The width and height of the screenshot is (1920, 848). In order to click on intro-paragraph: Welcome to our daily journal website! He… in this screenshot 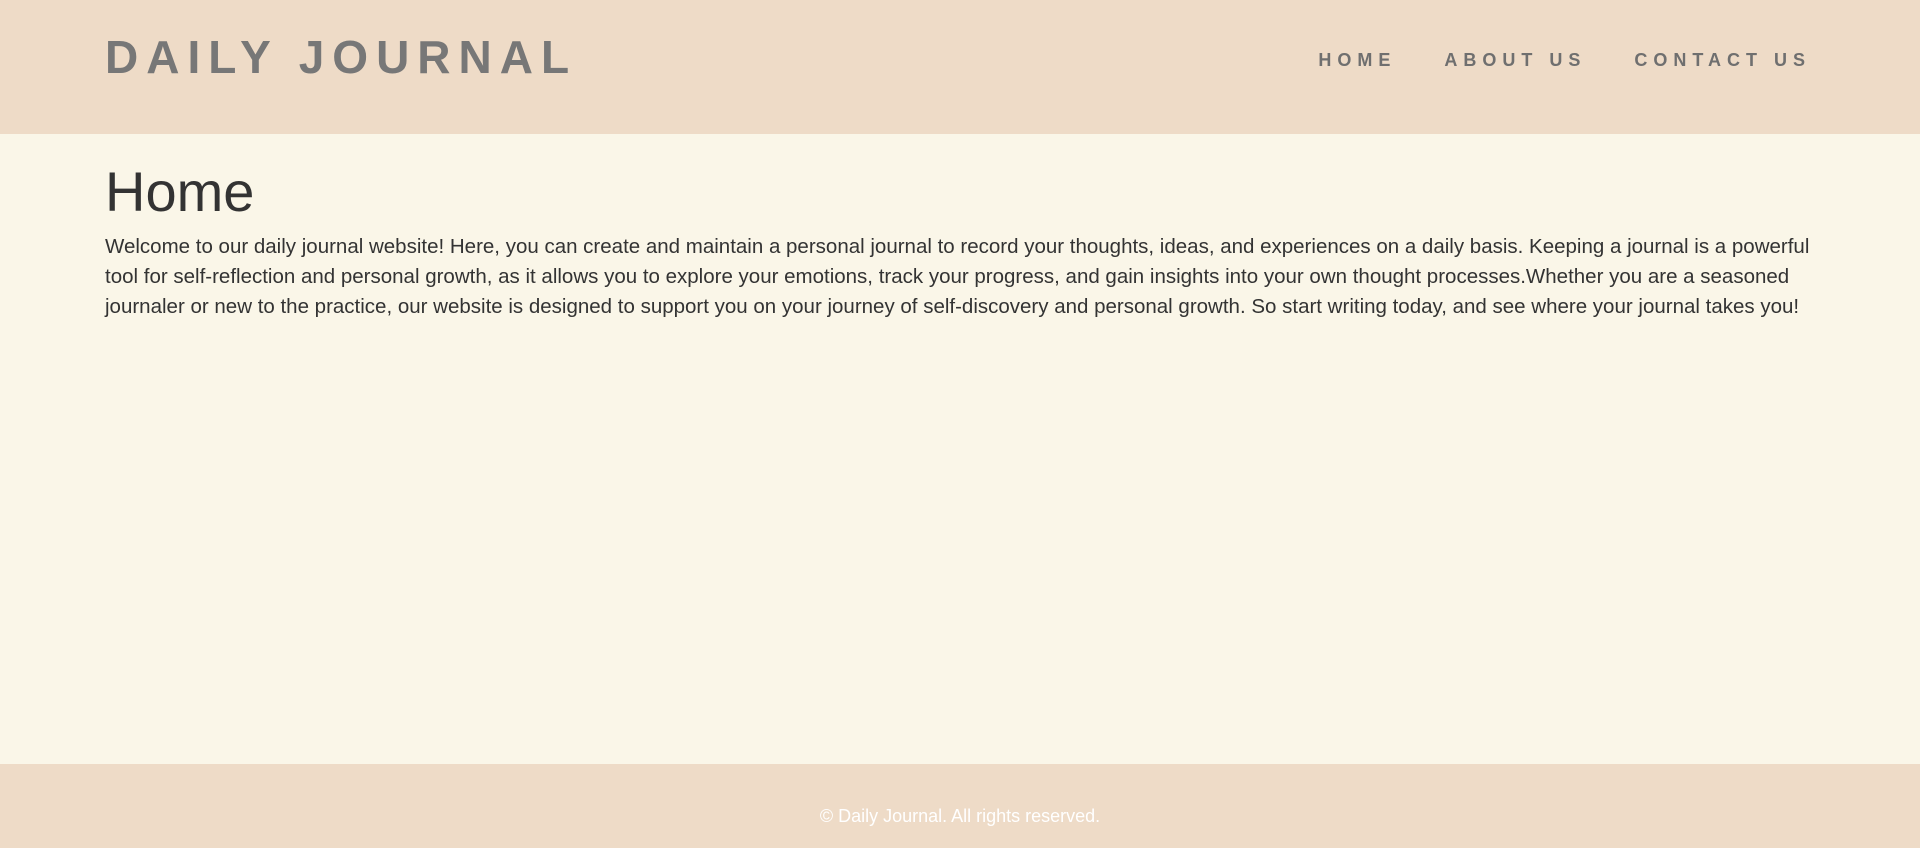, I will do `click(957, 276)`.